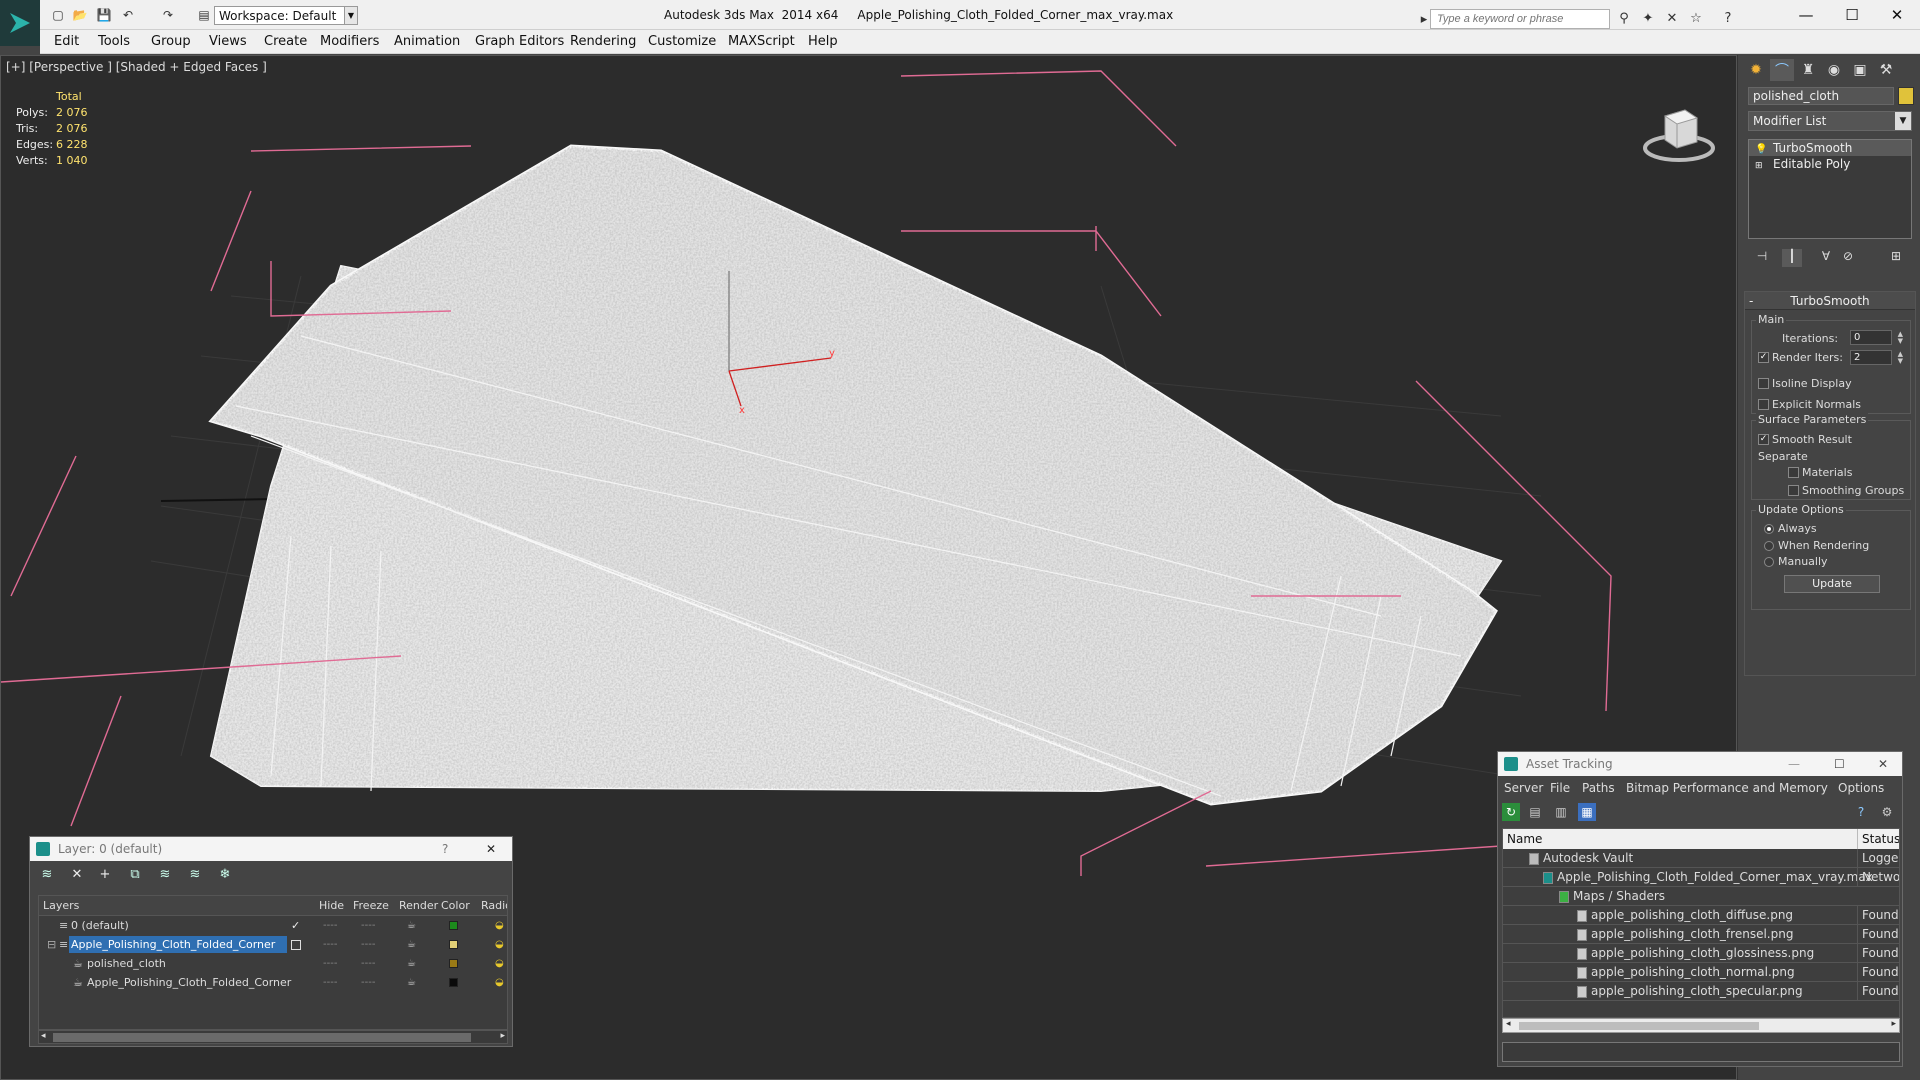 Image resolution: width=1920 pixels, height=1080 pixels. I want to click on new-file-icon: ▢, so click(58, 15).